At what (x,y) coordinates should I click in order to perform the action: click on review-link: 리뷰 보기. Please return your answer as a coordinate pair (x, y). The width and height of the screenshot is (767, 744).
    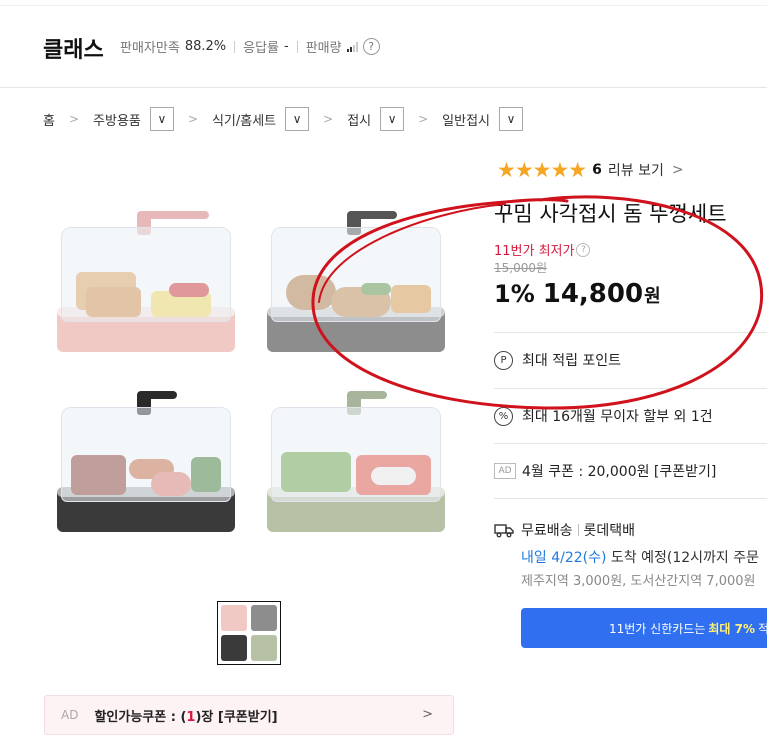
    Looking at the image, I should click on (636, 170).